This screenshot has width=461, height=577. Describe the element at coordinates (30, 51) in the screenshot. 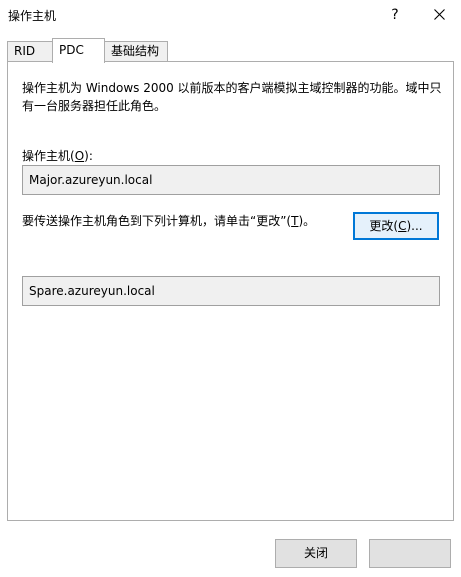

I see `tab-rid: RID` at that location.